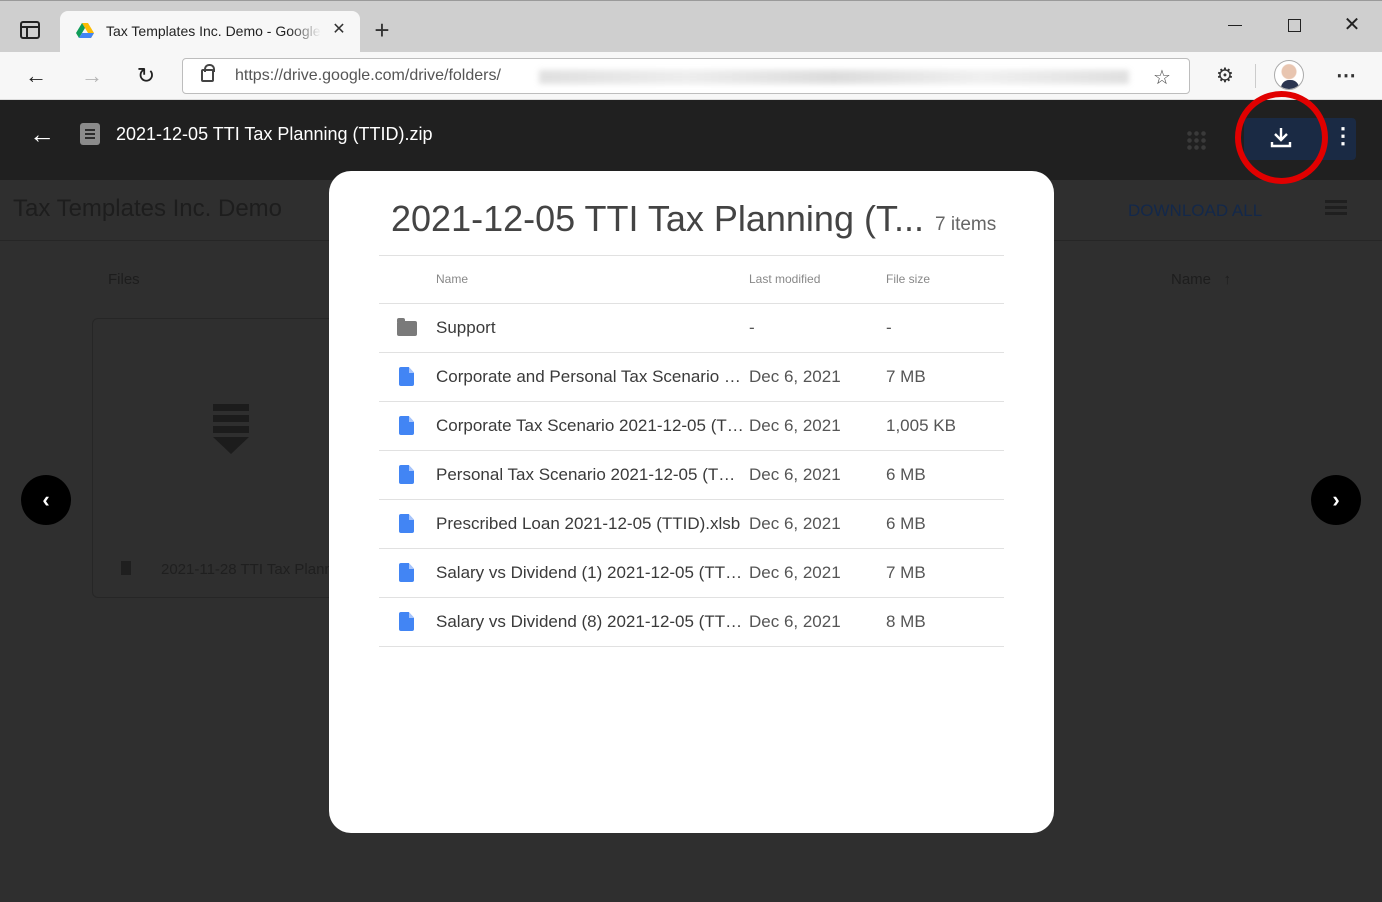  I want to click on more-options-icon: ⋮, so click(1343, 136).